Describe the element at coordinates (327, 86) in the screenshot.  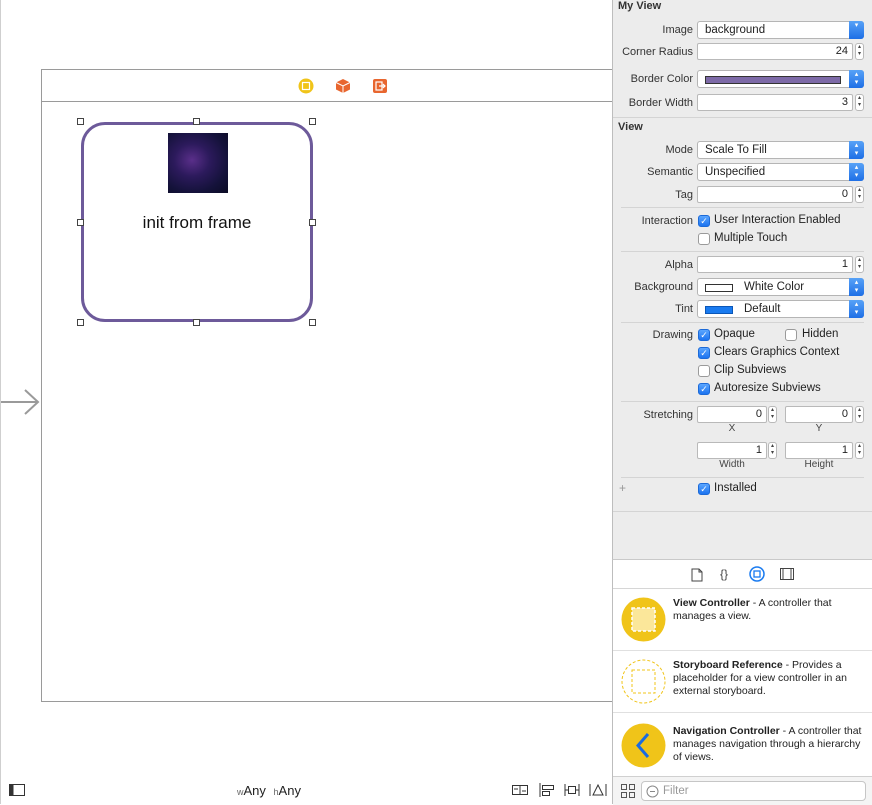
I see `scene-dock` at that location.